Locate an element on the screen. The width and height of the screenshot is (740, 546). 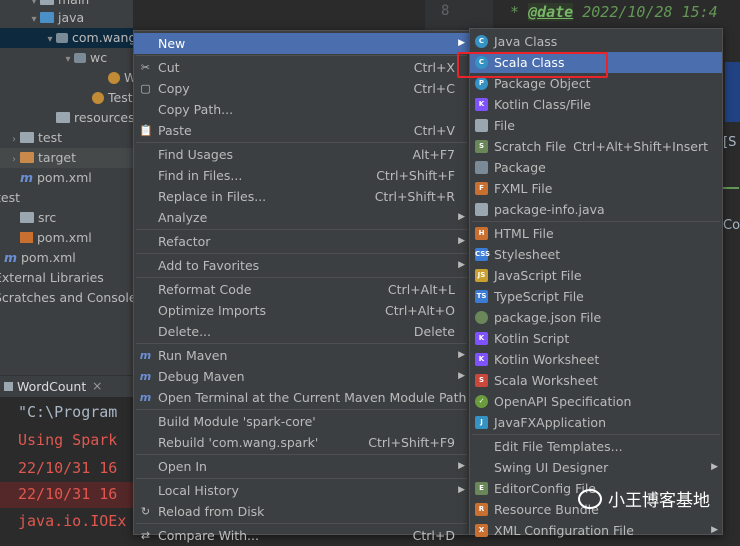
menu-item-replace-in-files: Replace in Files... Ctrl+Shift+R is located at coordinates (301, 196).